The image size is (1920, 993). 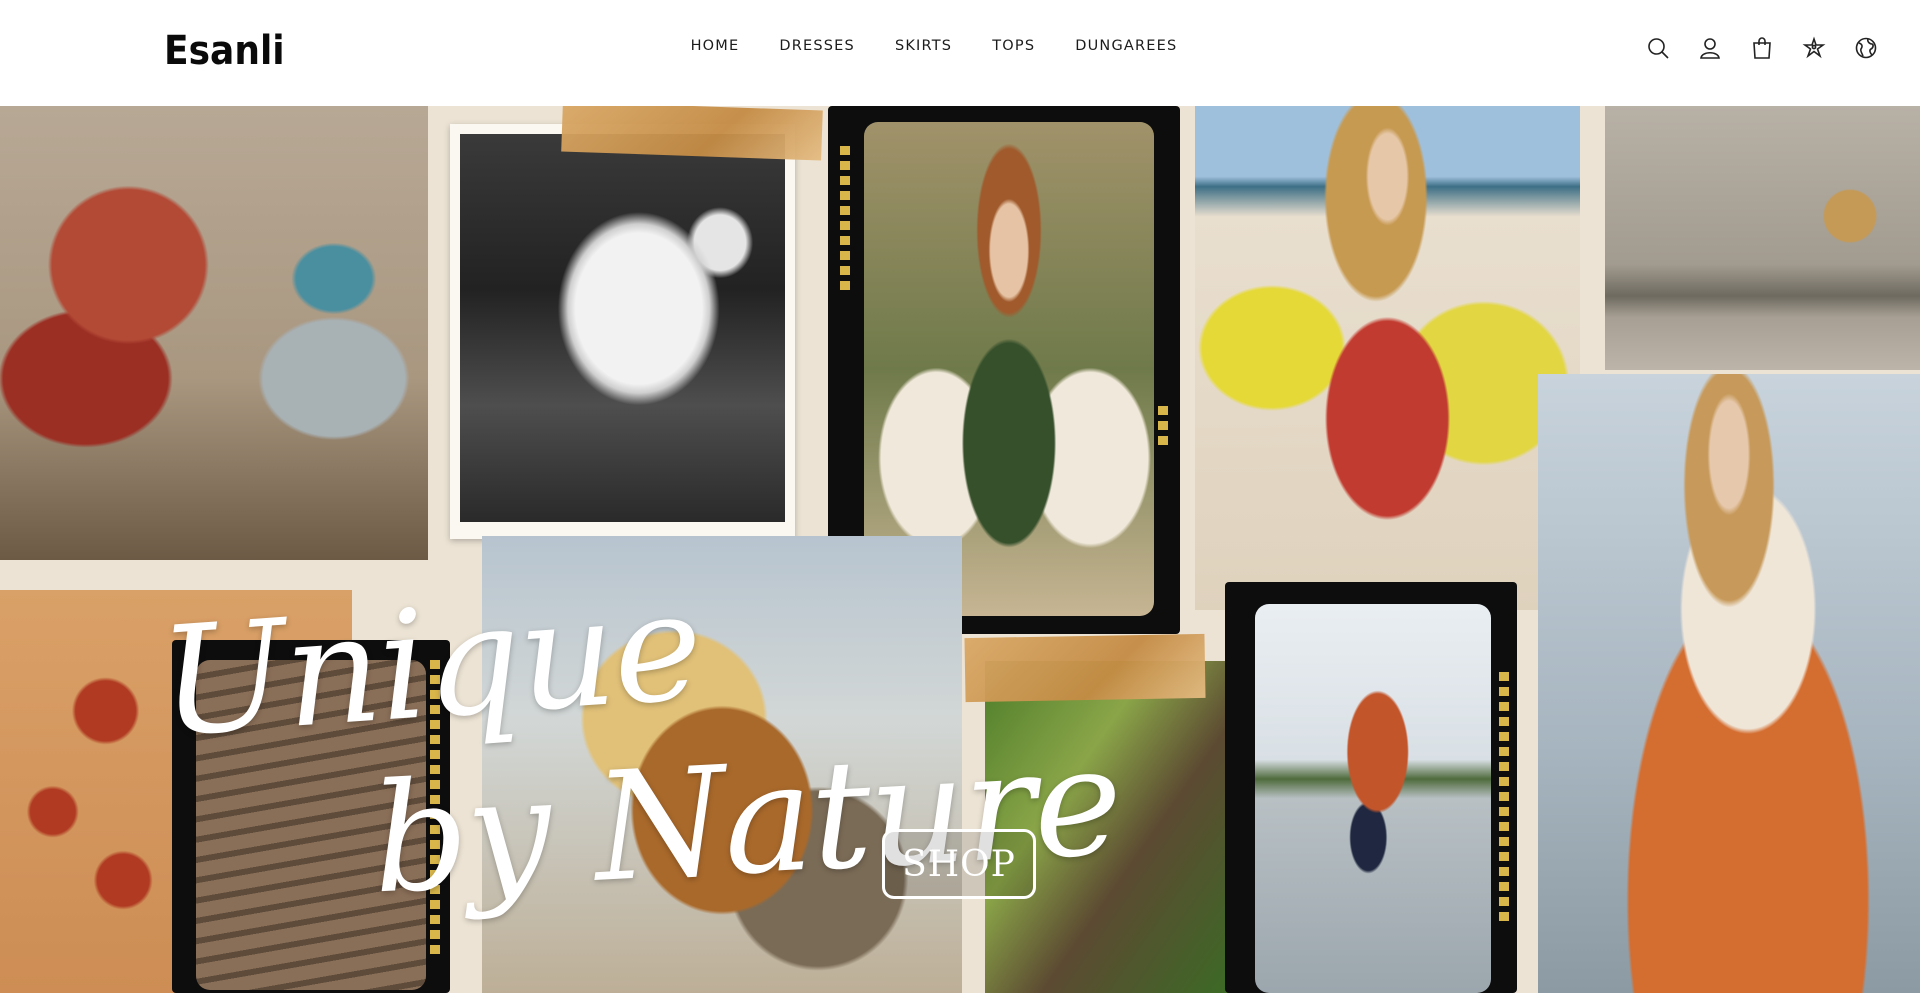 What do you see at coordinates (1013, 46) in the screenshot?
I see `nav-tops: TOPS` at bounding box center [1013, 46].